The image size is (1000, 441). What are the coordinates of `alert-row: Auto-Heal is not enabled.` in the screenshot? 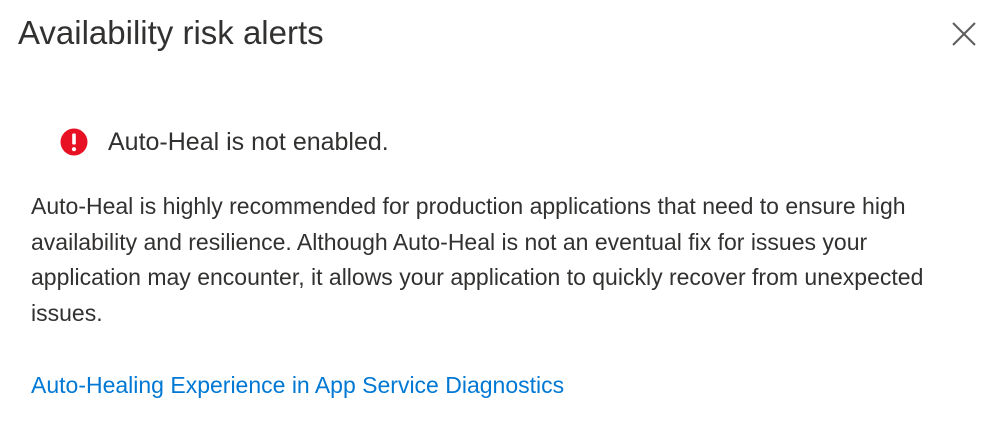 It's located at (224, 142).